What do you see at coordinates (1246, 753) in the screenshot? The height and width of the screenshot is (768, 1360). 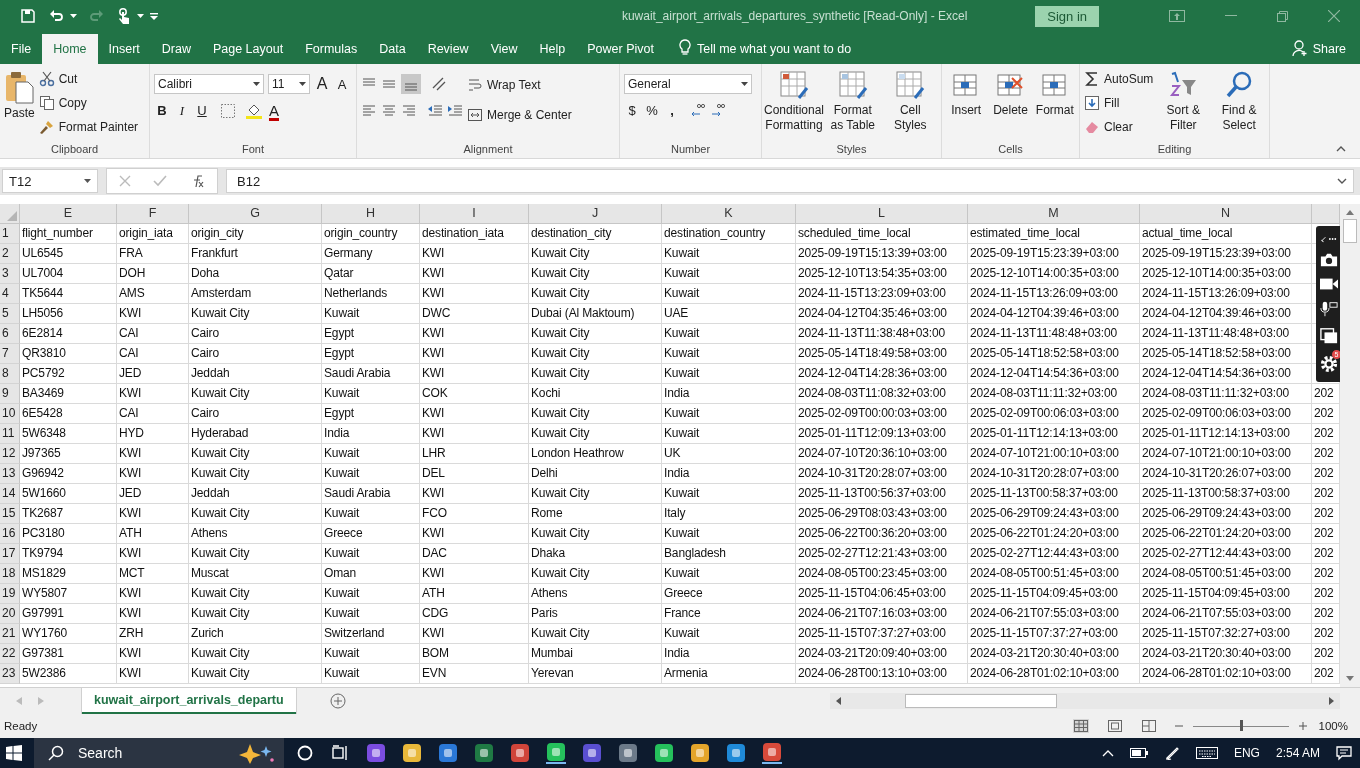 I see `language-indicator: ENG` at bounding box center [1246, 753].